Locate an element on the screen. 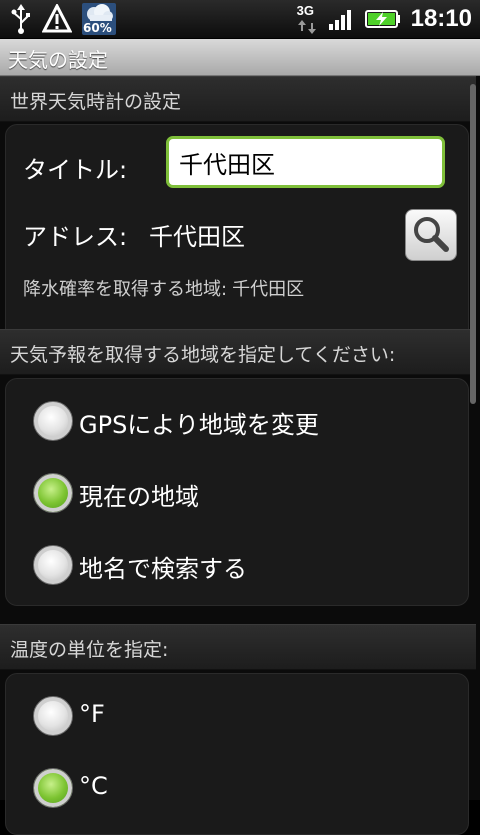 The width and height of the screenshot is (480, 835). radio-celsius: °C is located at coordinates (237, 787).